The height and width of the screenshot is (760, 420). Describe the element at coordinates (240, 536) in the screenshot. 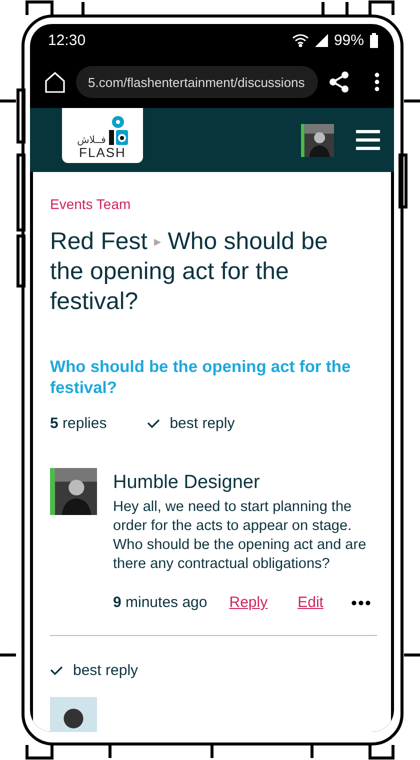

I see `post-text: Hey all, we need to start planning the order for the acts to appear on stage. Who should be the opening act and are there any contractual obligations?` at that location.